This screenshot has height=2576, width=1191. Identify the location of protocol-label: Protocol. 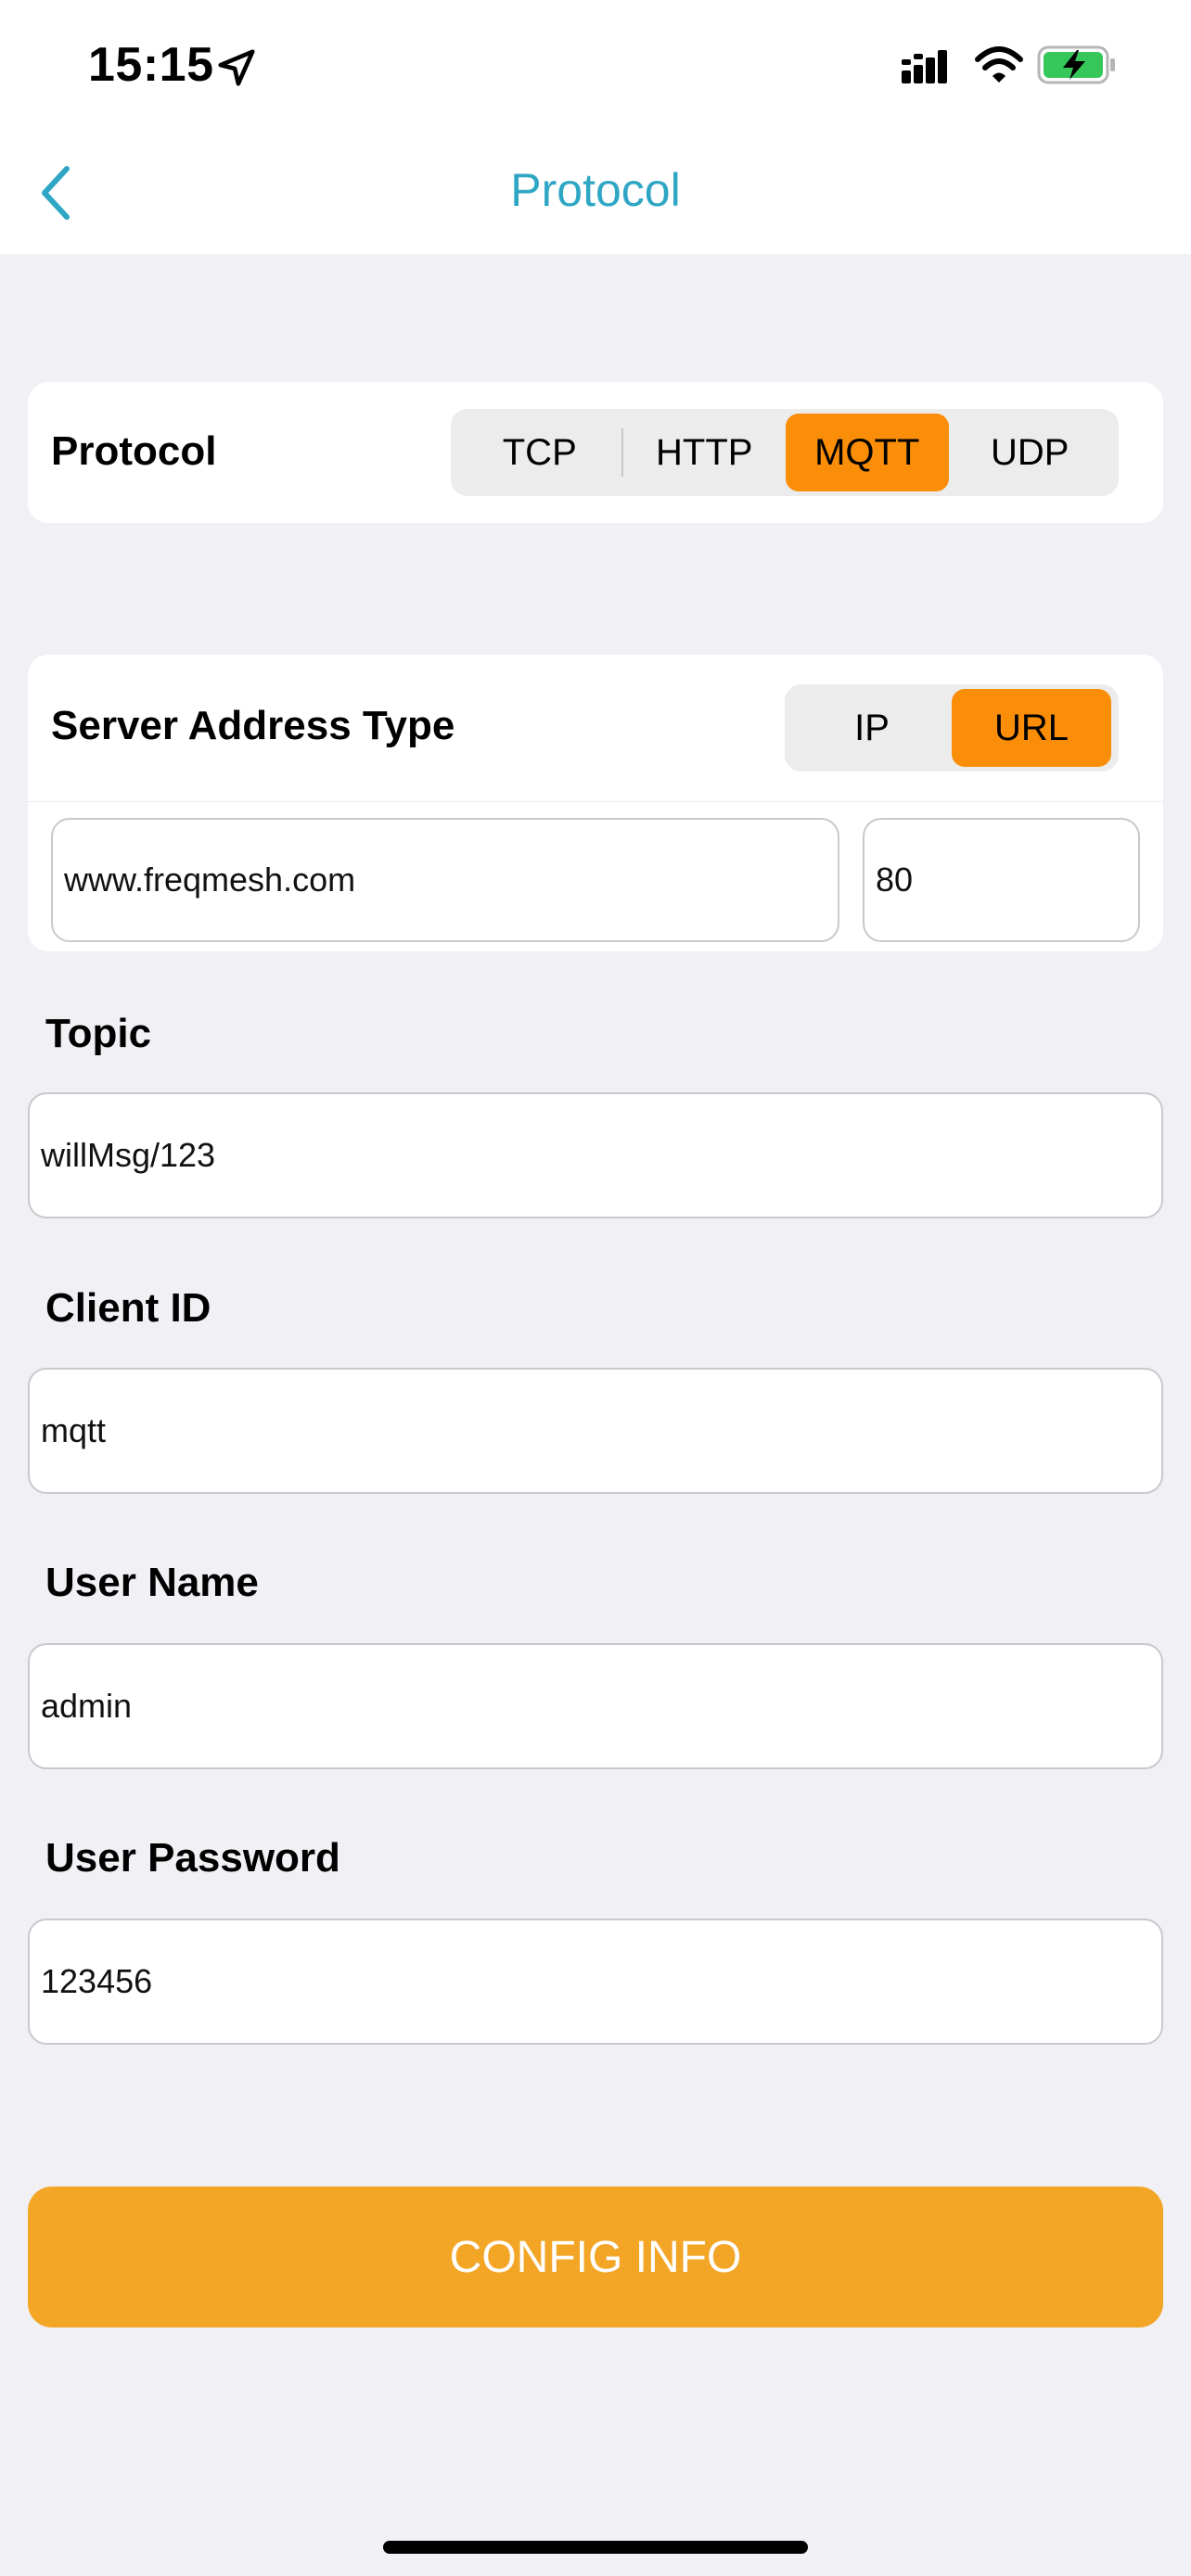
(134, 451).